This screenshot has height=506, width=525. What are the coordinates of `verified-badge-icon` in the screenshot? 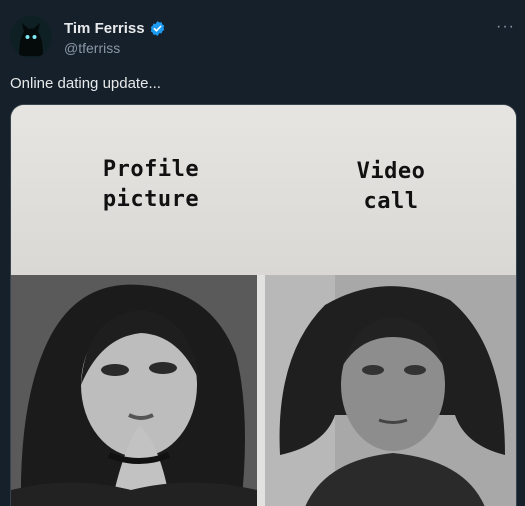 It's located at (157, 28).